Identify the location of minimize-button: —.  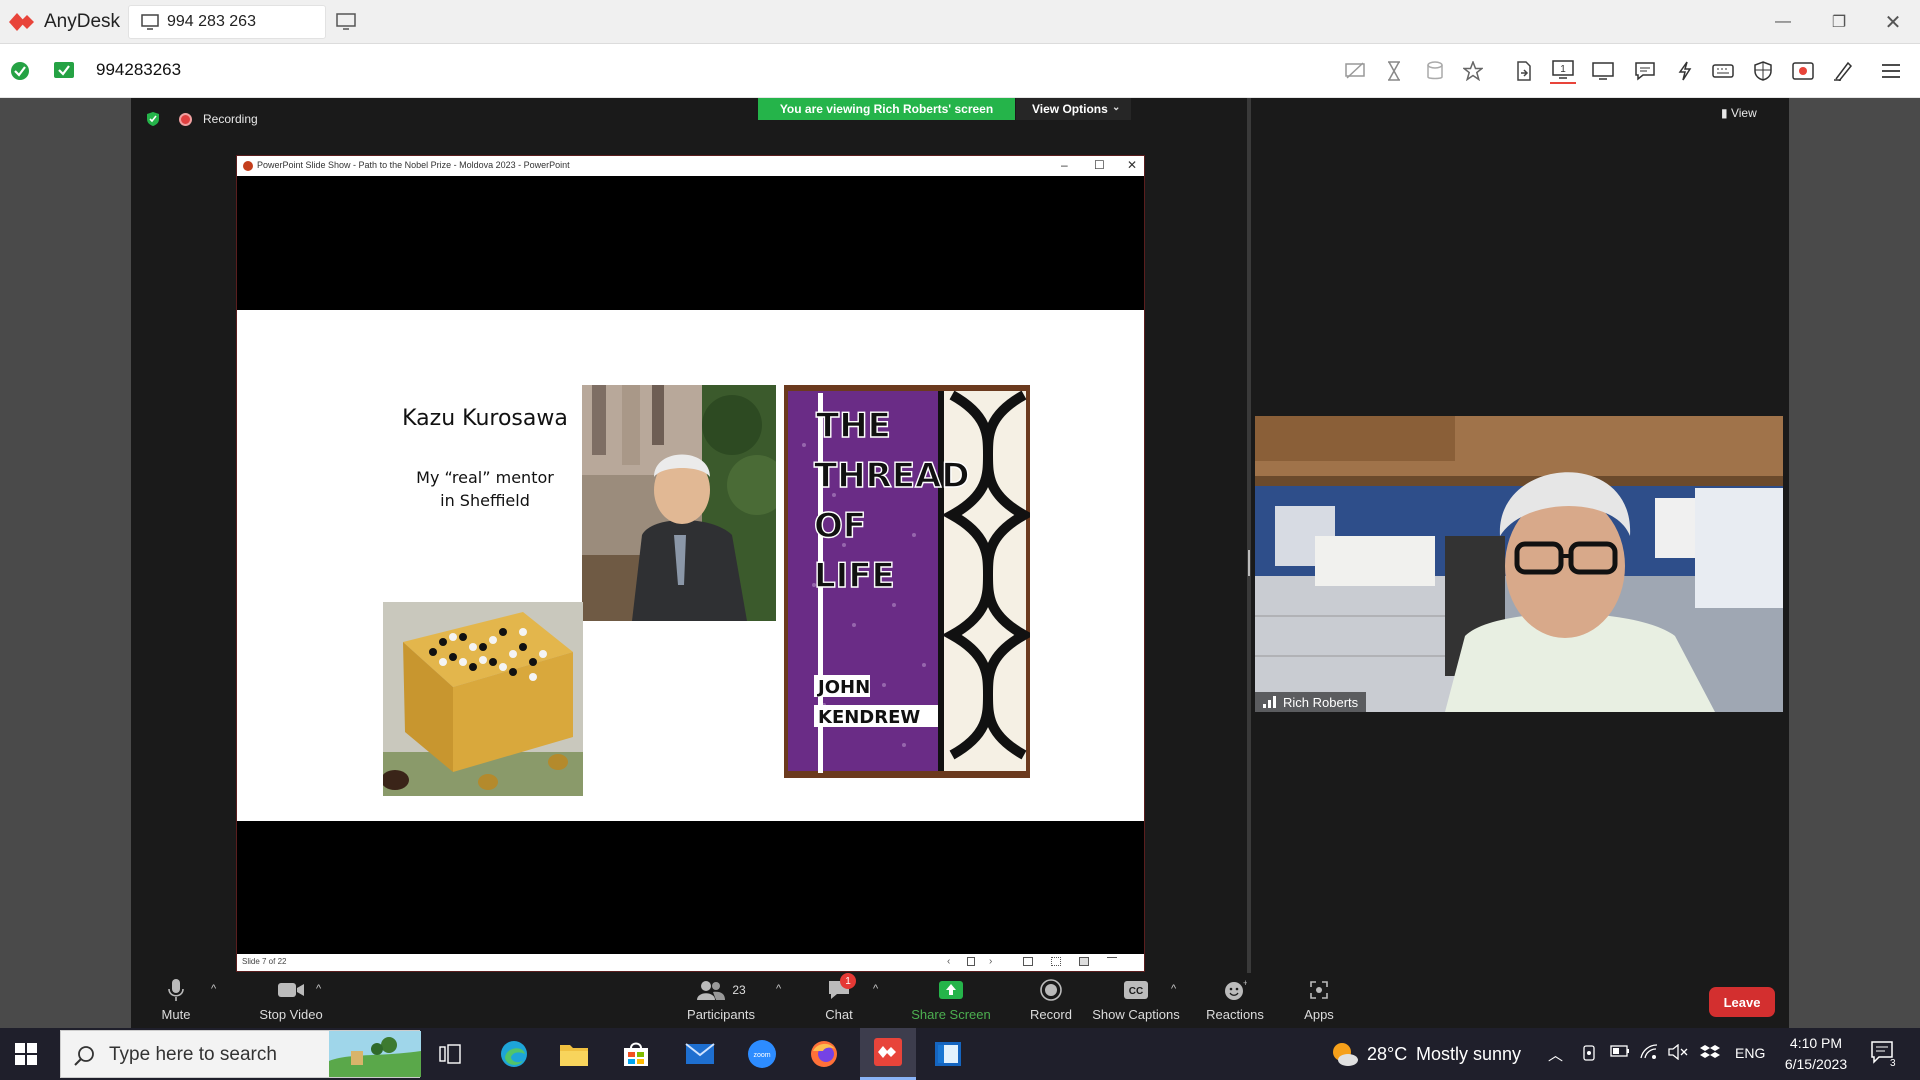
(1783, 22).